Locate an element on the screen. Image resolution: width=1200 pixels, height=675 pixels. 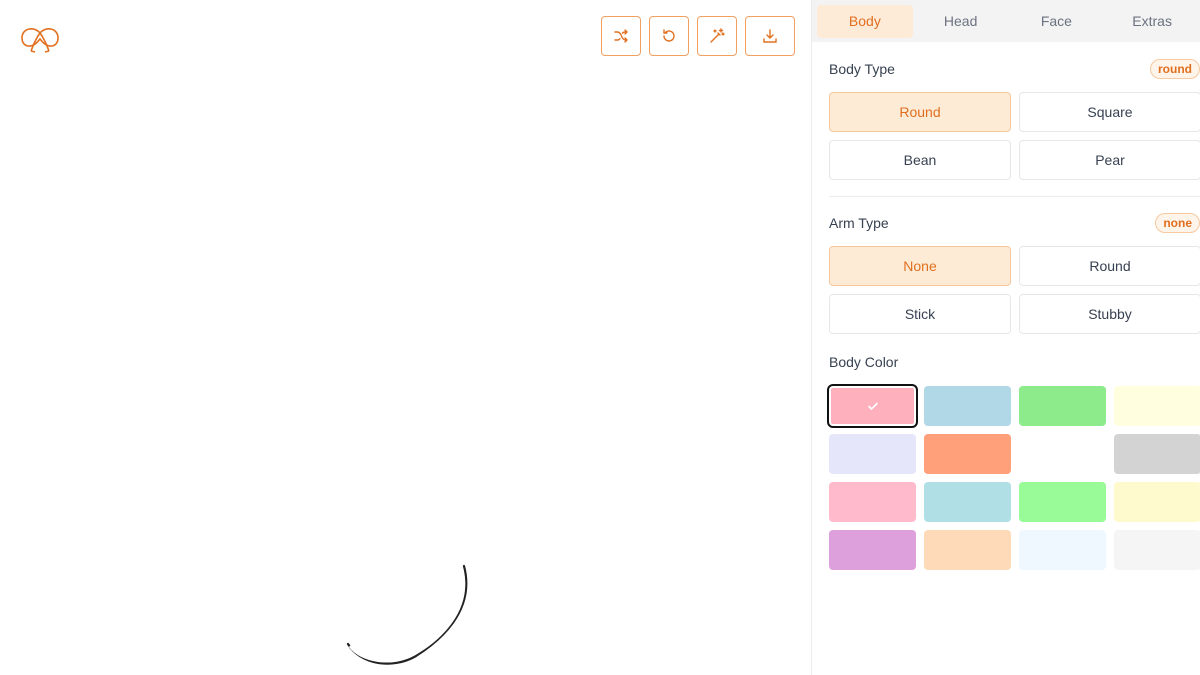
reset-button is located at coordinates (669, 36).